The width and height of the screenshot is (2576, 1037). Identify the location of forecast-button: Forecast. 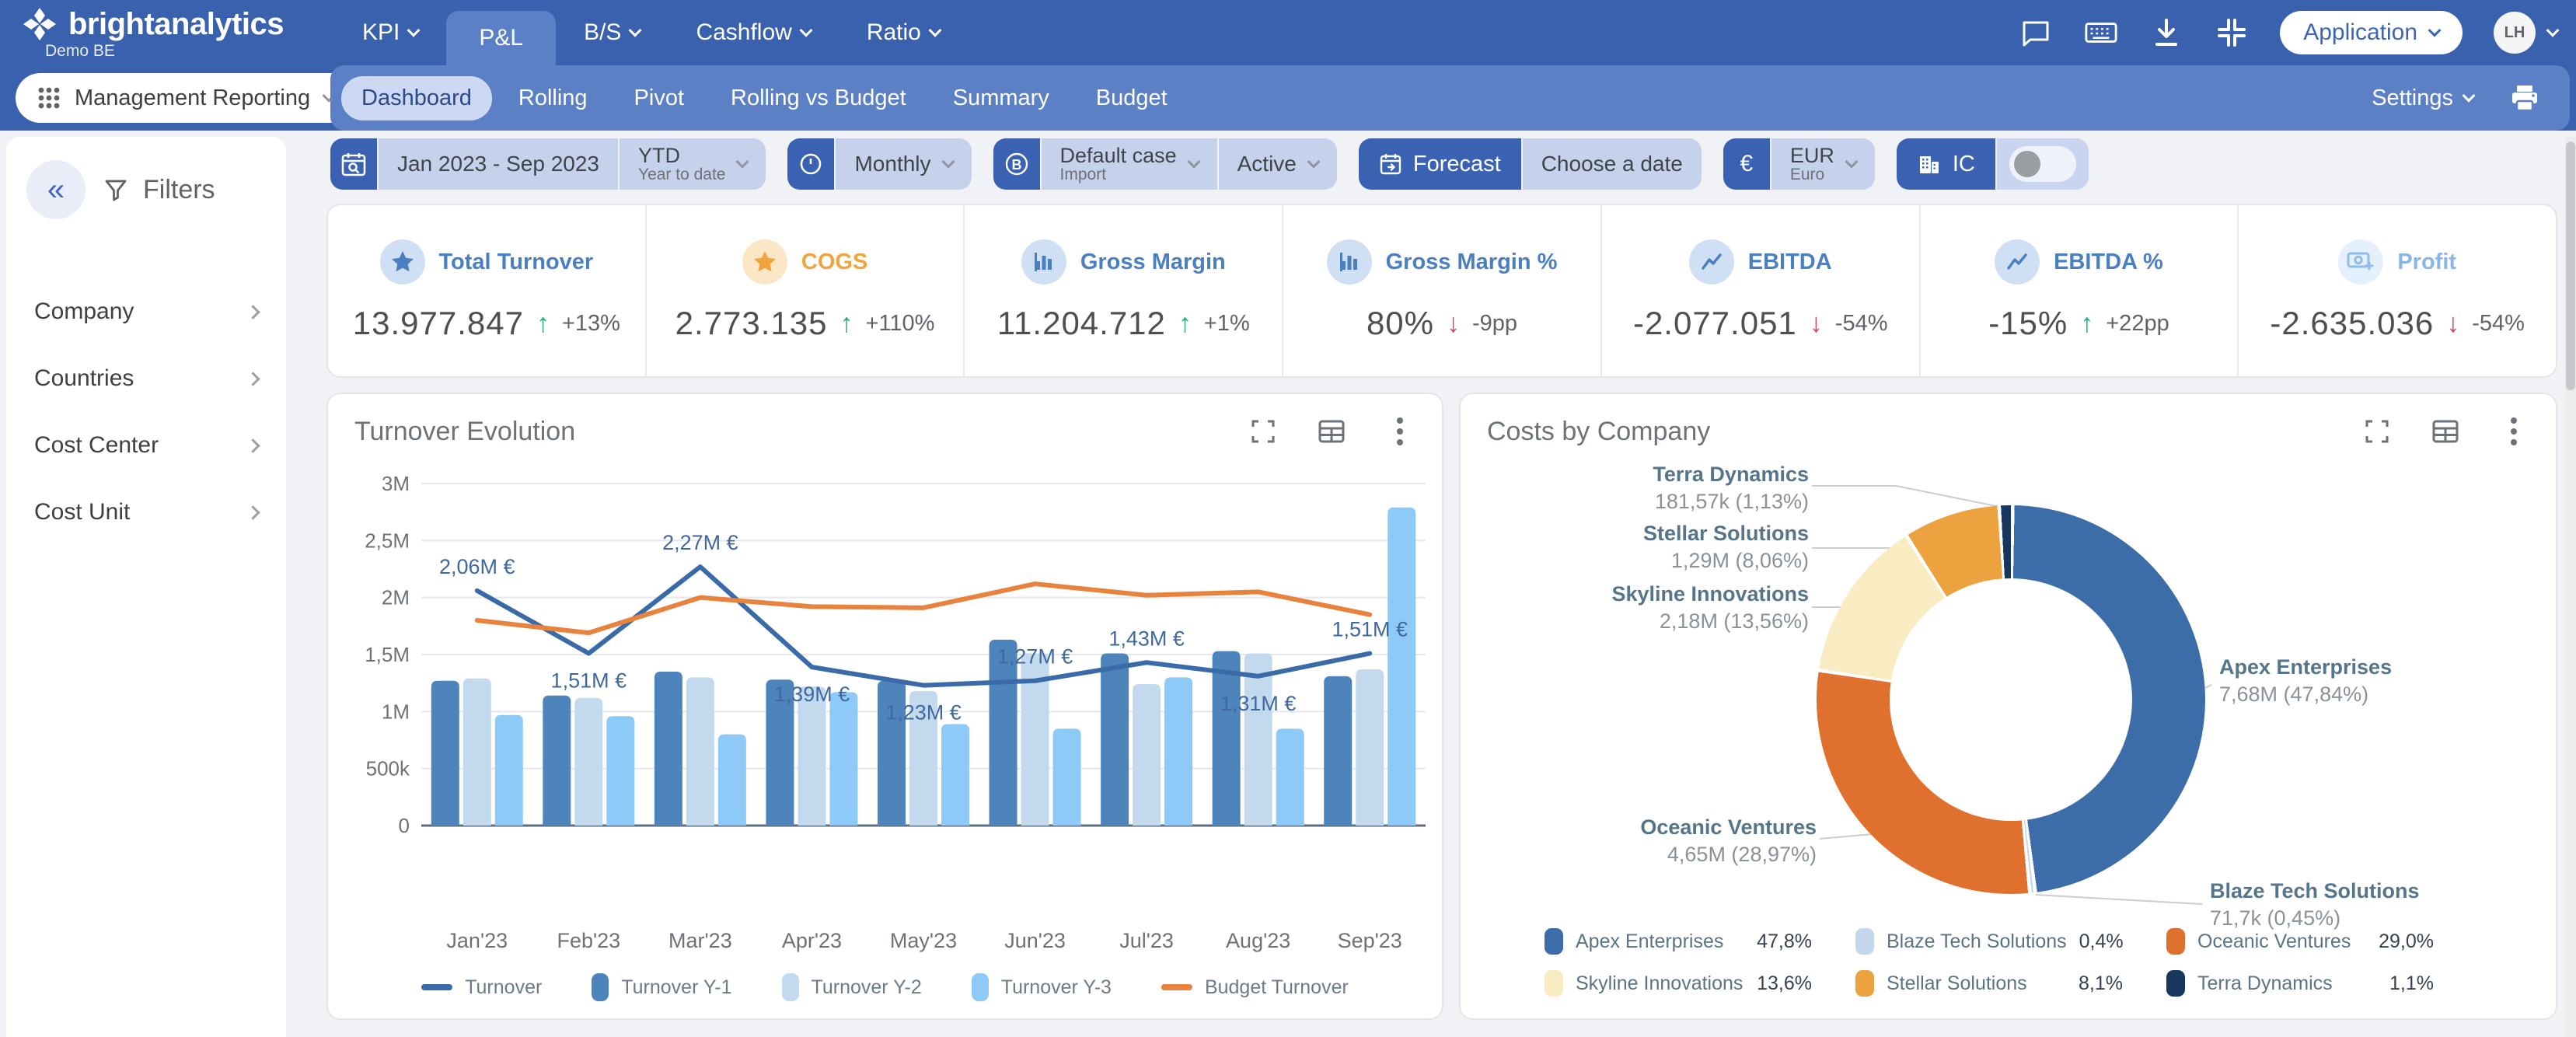
(1440, 164).